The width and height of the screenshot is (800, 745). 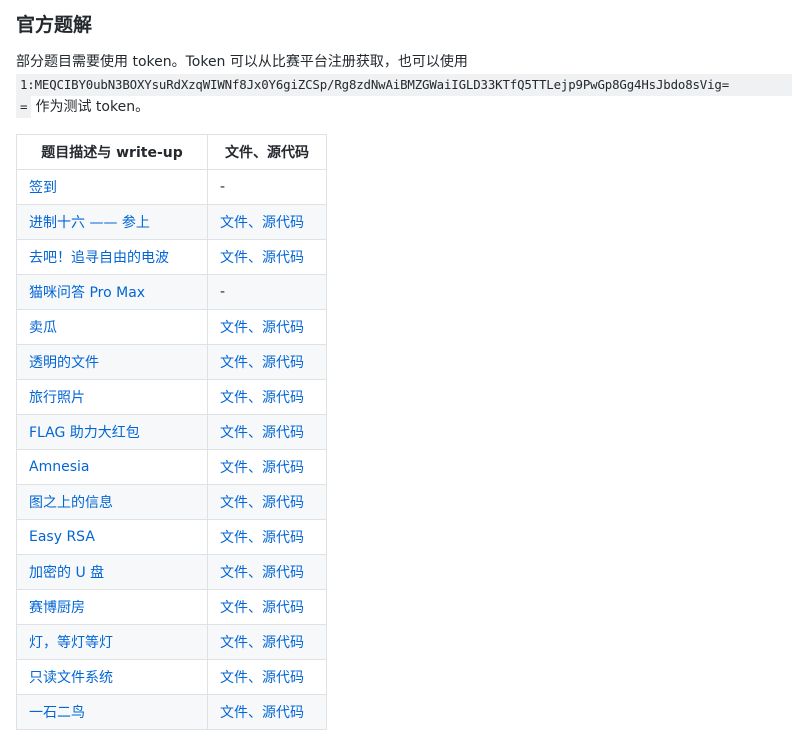 I want to click on challenge-writeup-link: 卖瓜, so click(x=43, y=328).